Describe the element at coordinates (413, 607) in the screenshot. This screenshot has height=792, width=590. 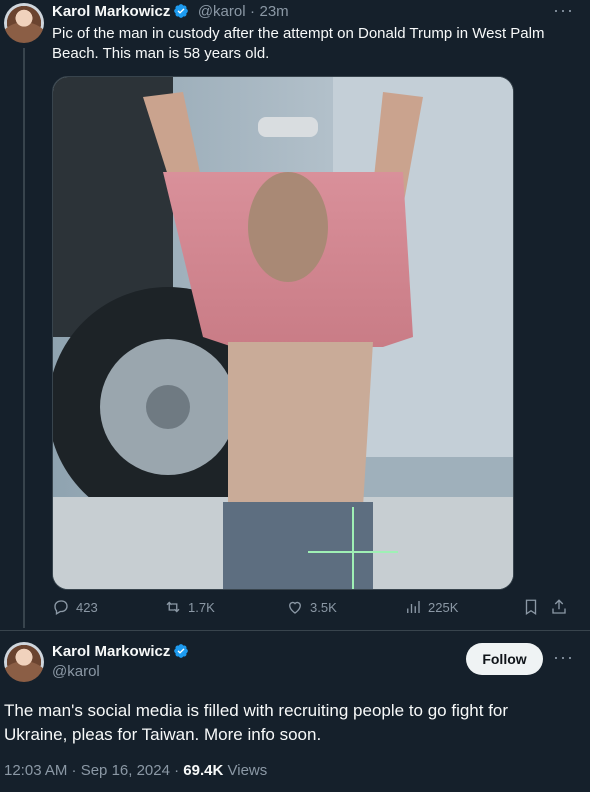
I see `views-chart-icon` at that location.